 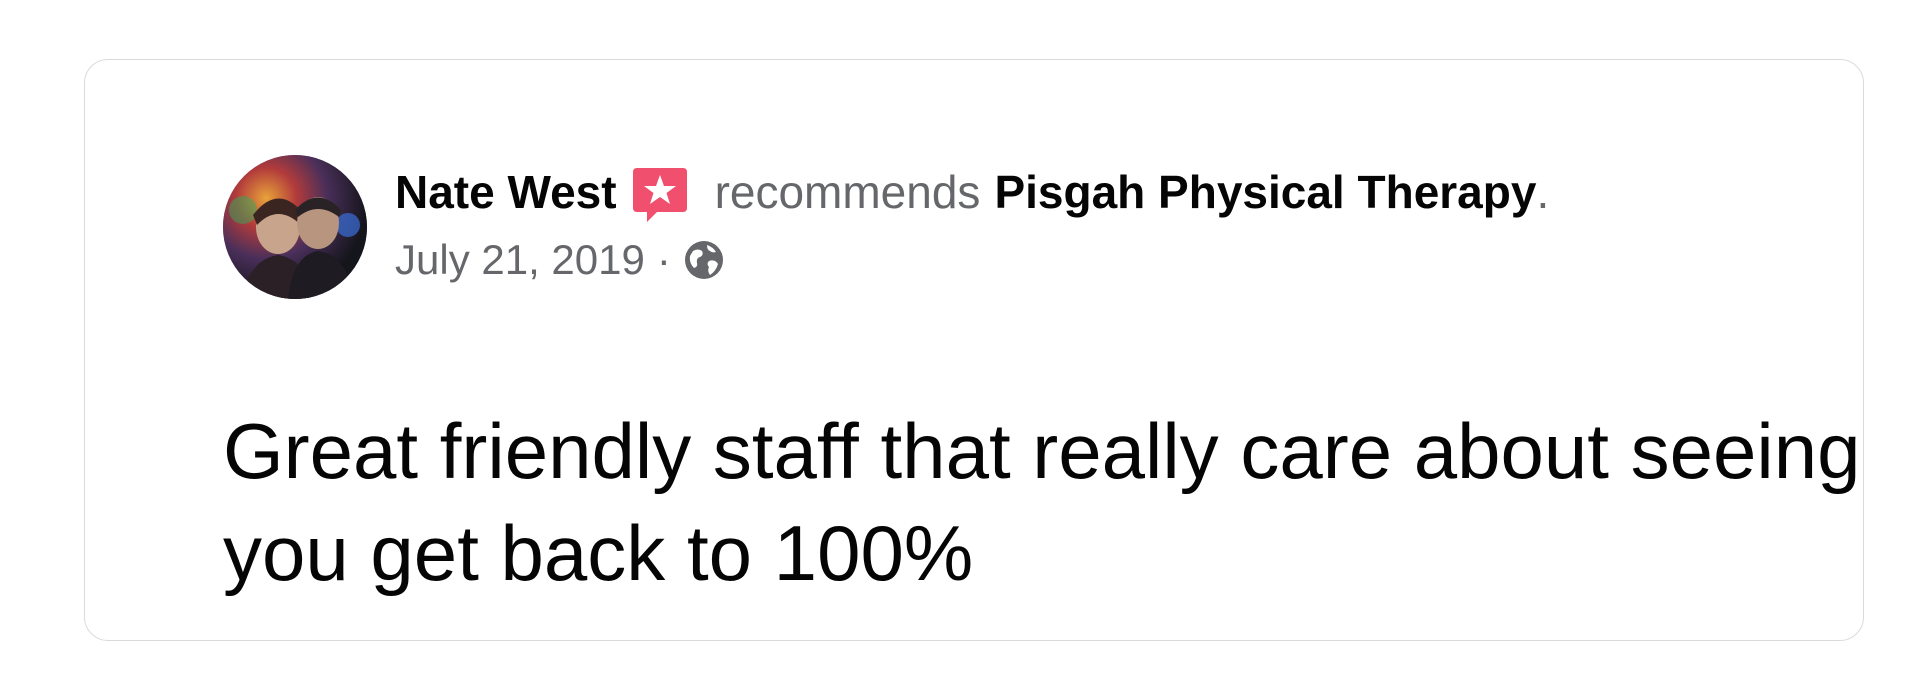 I want to click on avatar, so click(x=295, y=227).